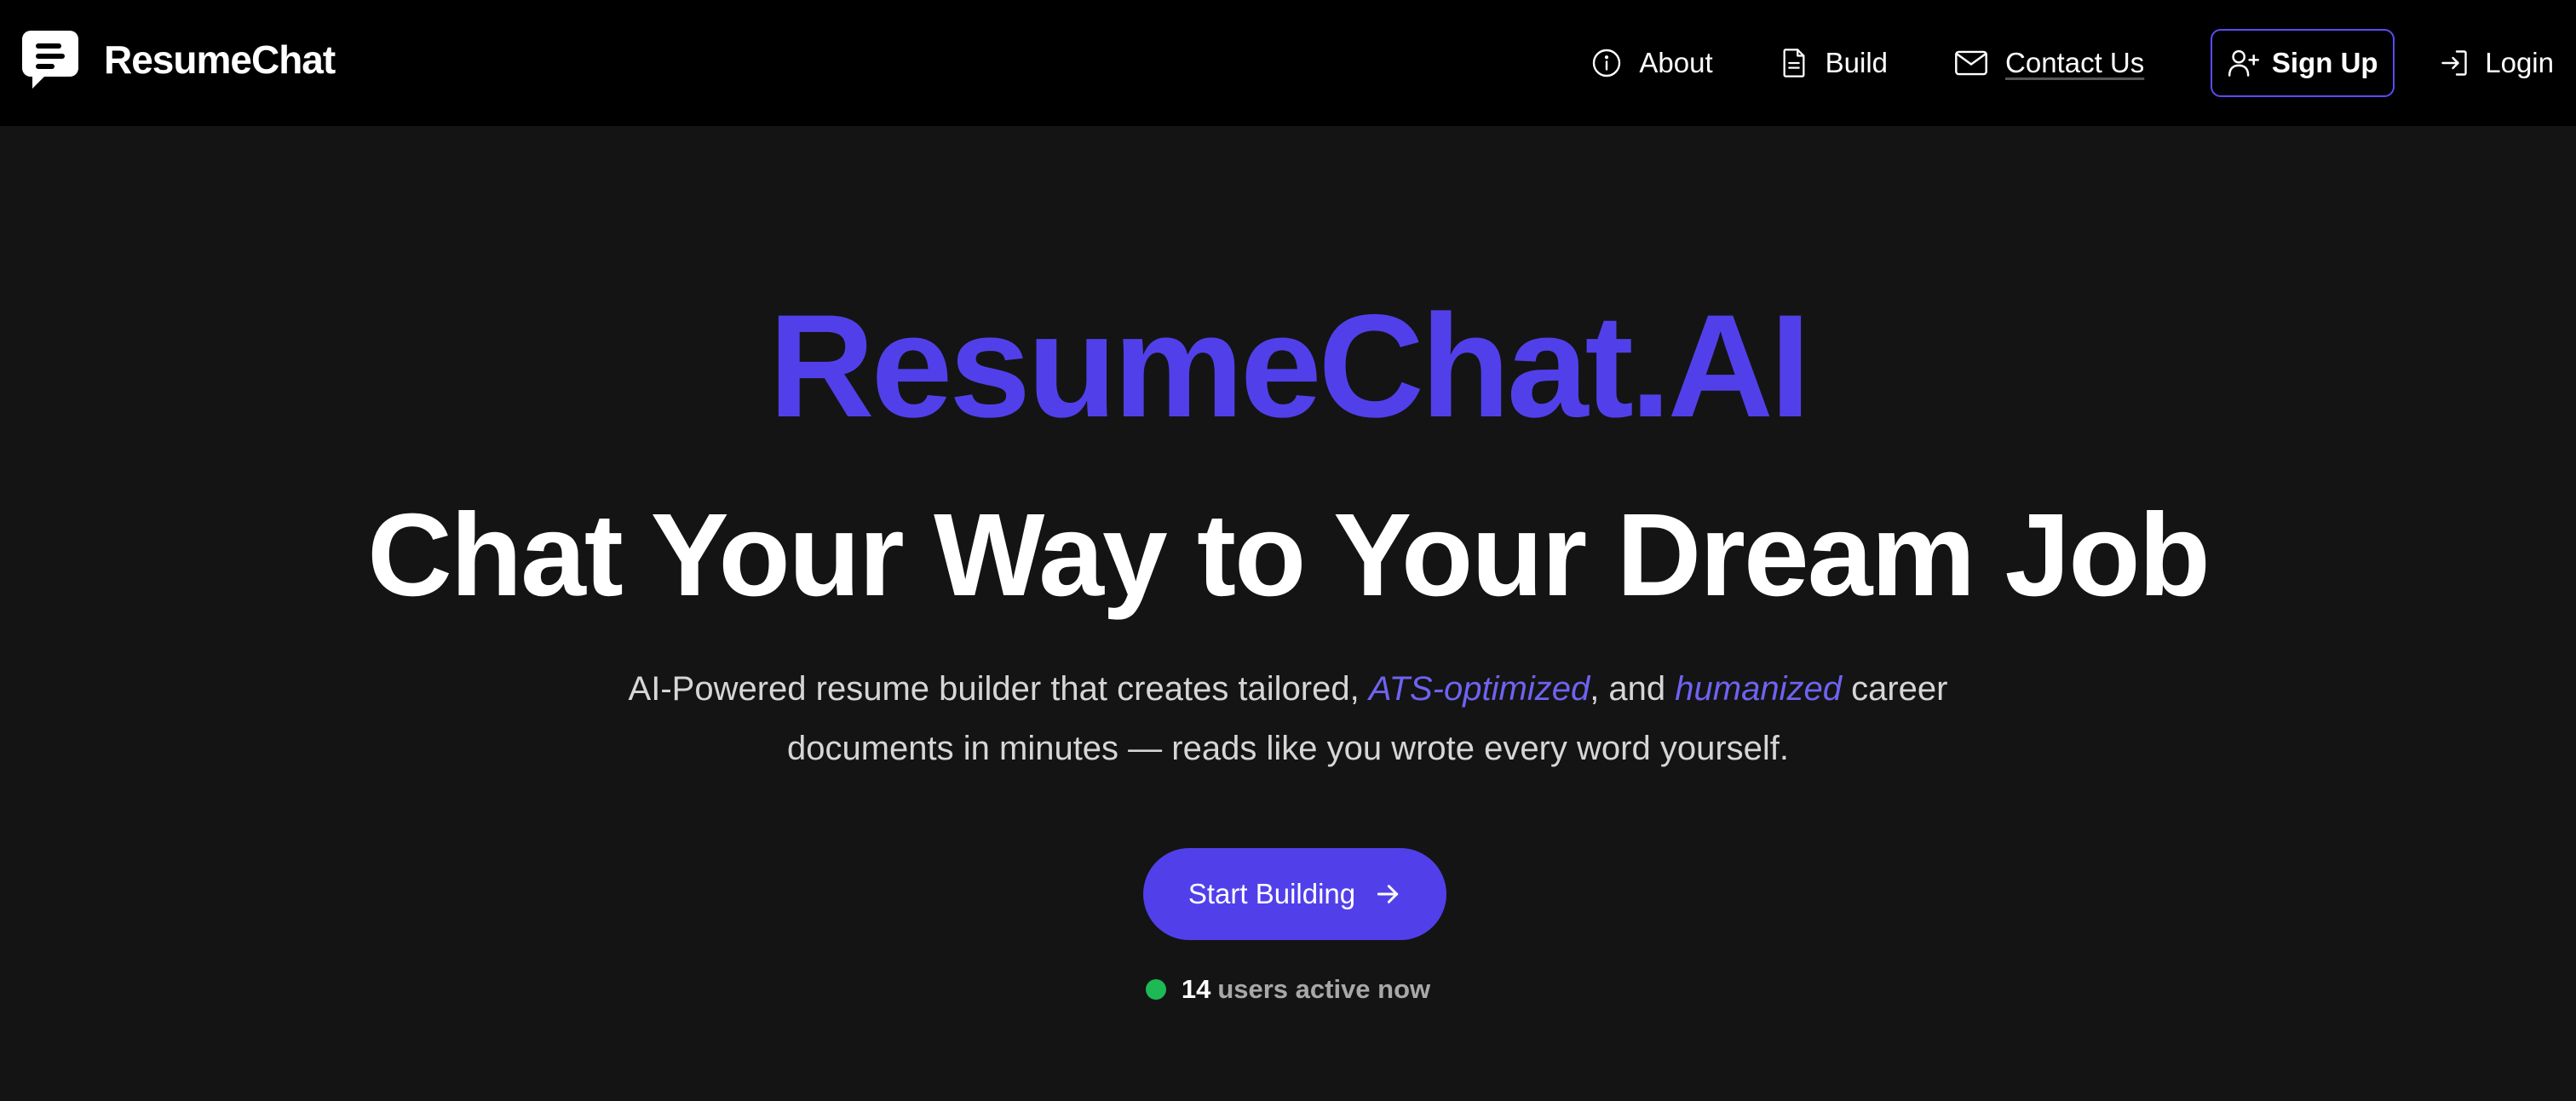  Describe the element at coordinates (2454, 63) in the screenshot. I see `login-arrow-icon` at that location.